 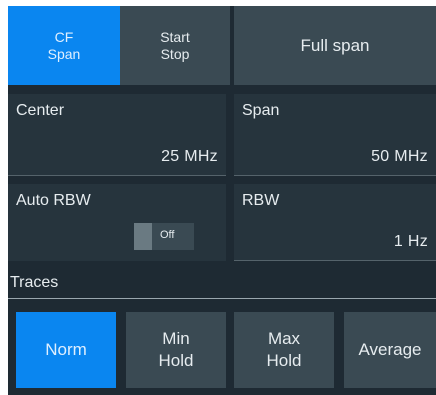 I want to click on cf-span-line2: Span, so click(x=64, y=53).